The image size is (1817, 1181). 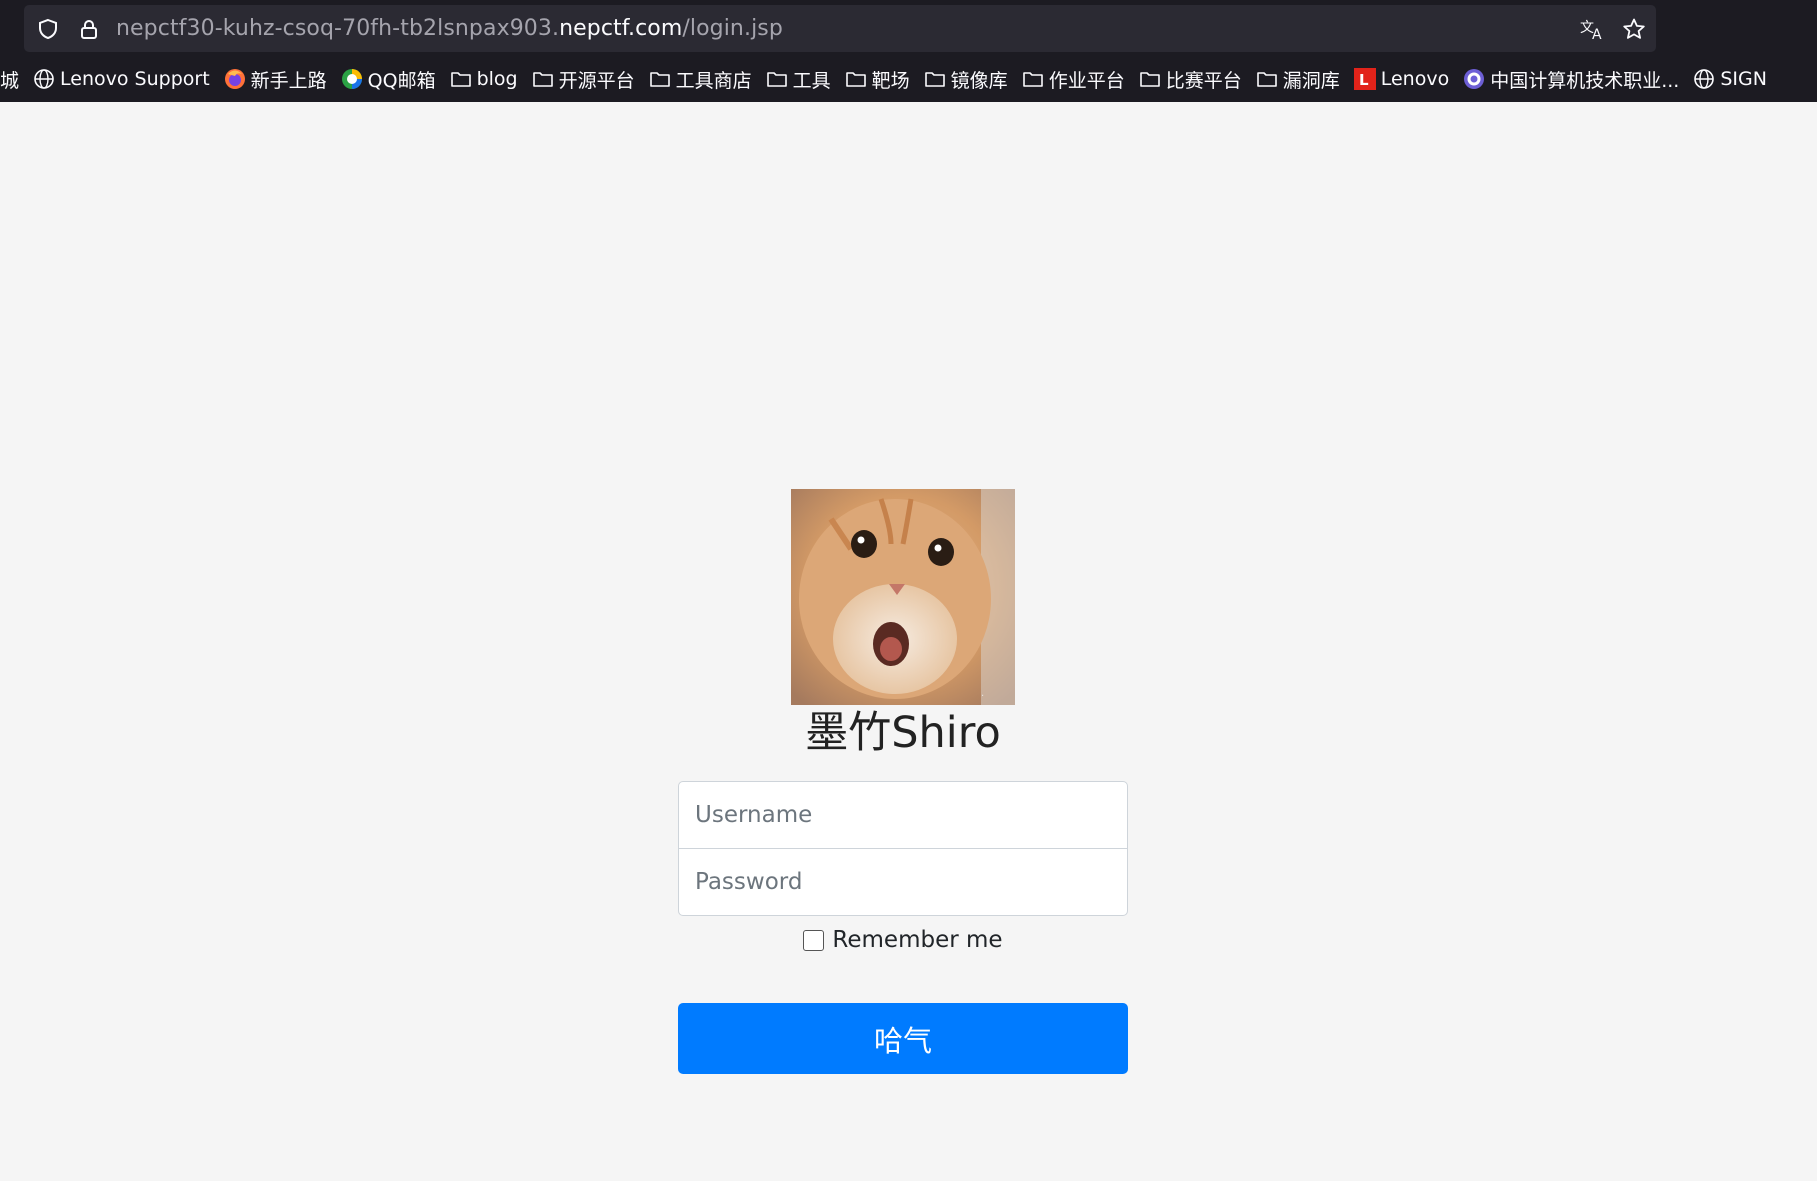 I want to click on star-icon, so click(x=1634, y=29).